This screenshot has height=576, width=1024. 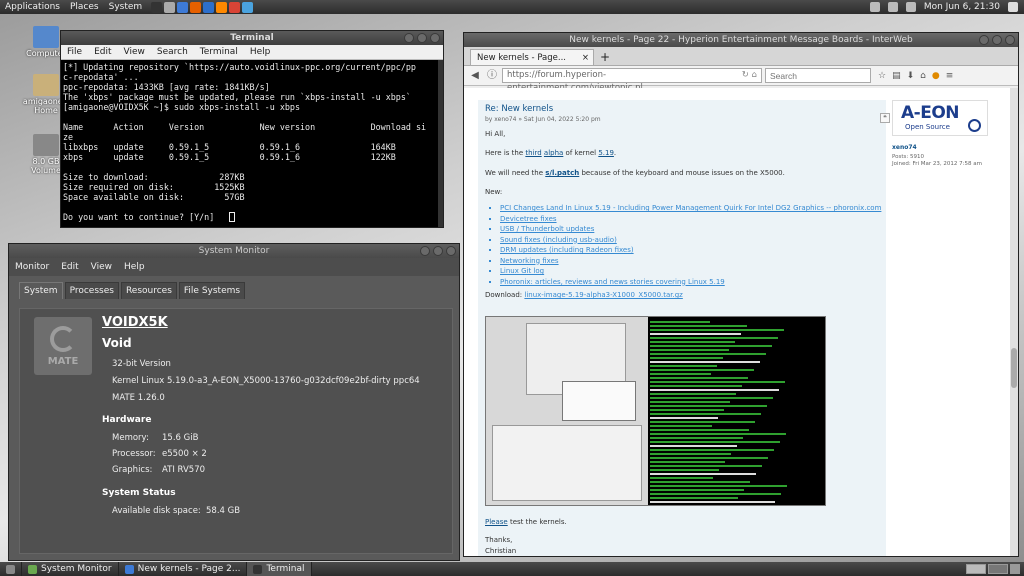 I want to click on author-avatar: A-EON Open Source, so click(x=940, y=118).